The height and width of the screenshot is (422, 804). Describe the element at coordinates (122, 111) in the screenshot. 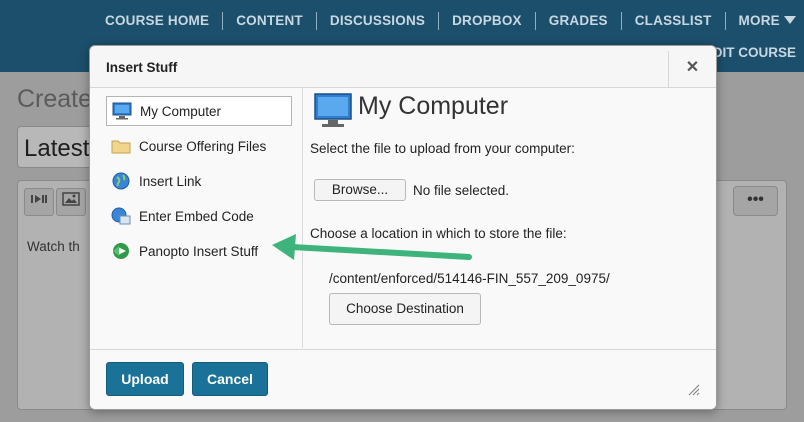

I see `computer-icon` at that location.